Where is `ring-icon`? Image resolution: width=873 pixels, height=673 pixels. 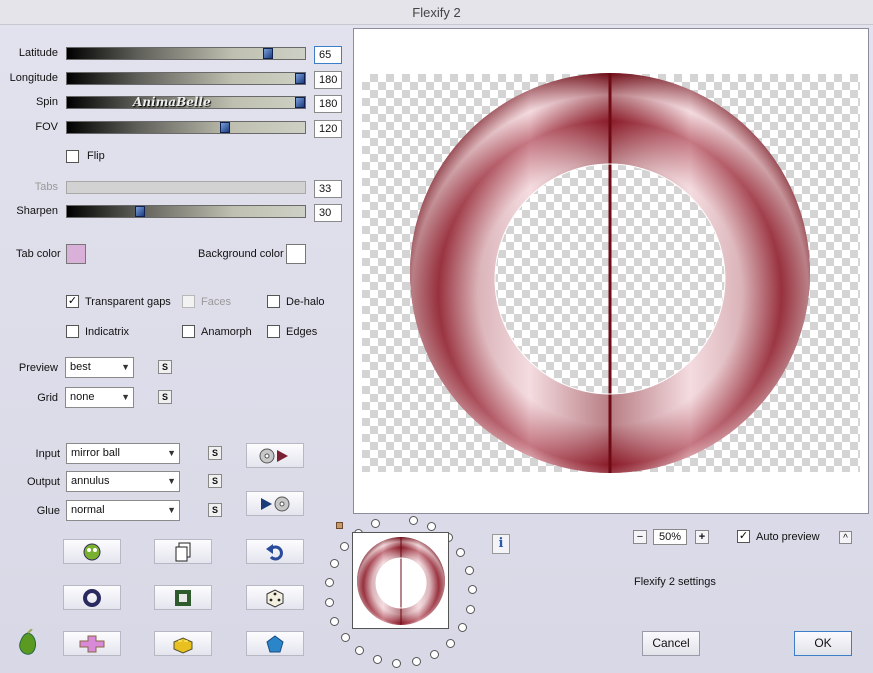 ring-icon is located at coordinates (92, 597).